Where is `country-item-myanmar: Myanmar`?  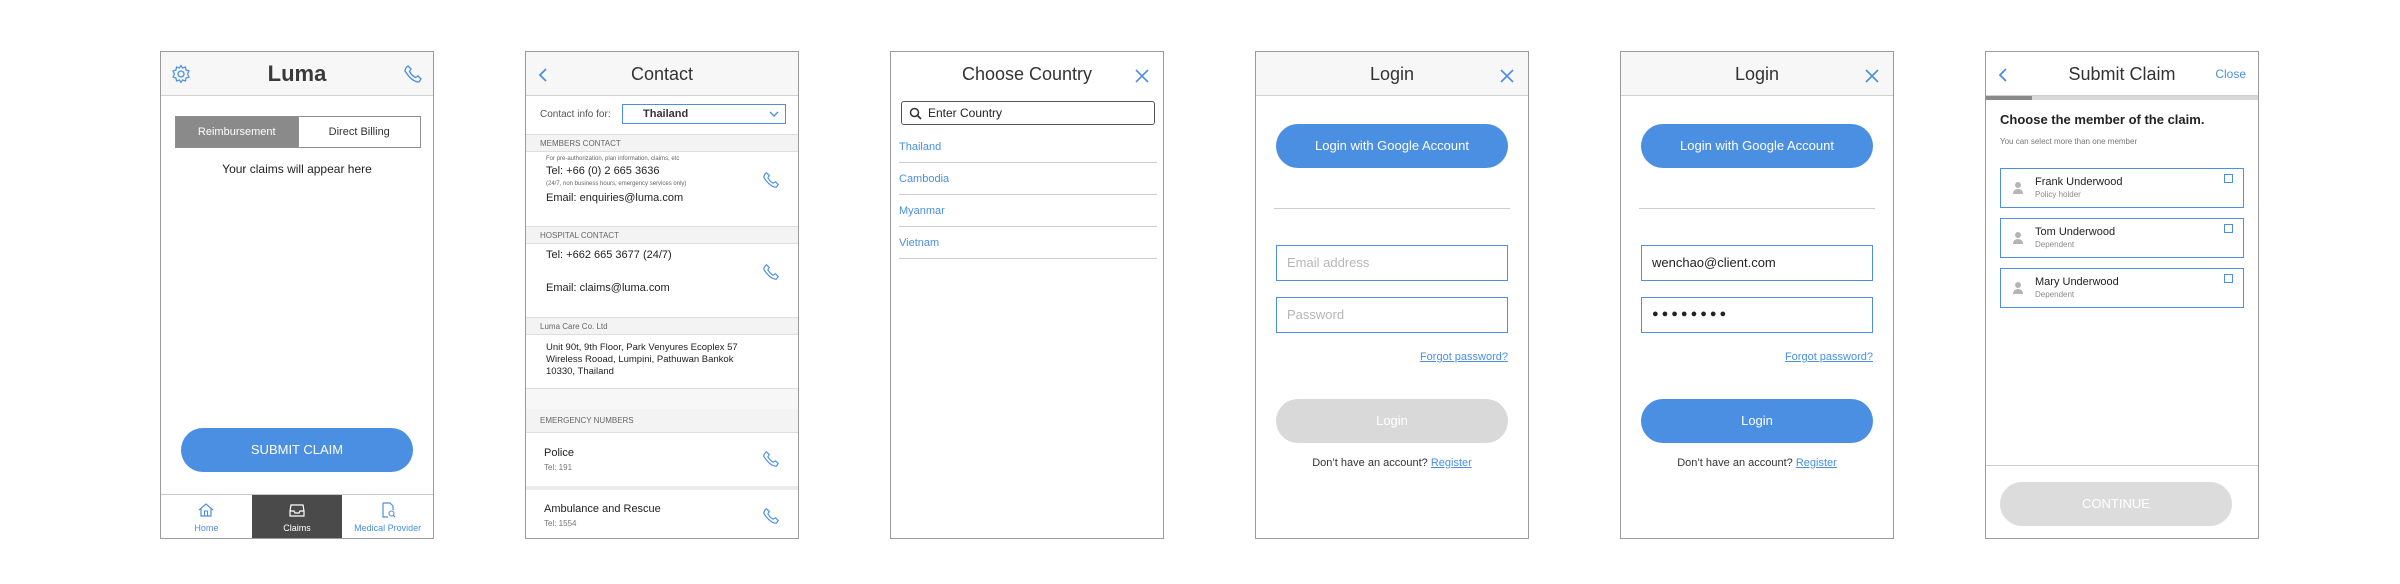 country-item-myanmar: Myanmar is located at coordinates (1028, 211).